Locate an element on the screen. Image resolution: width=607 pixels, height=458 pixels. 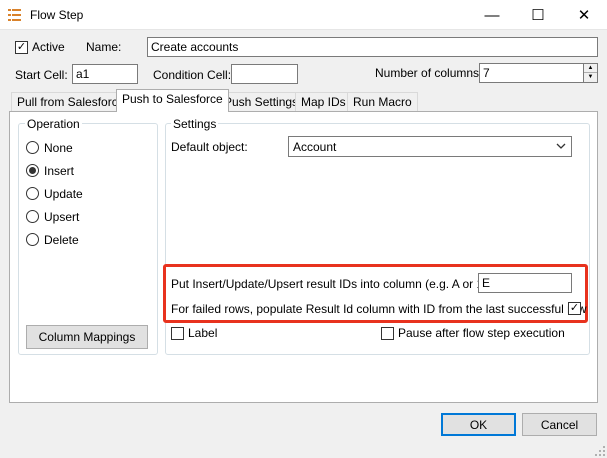
pause-checkbox is located at coordinates (387, 333).